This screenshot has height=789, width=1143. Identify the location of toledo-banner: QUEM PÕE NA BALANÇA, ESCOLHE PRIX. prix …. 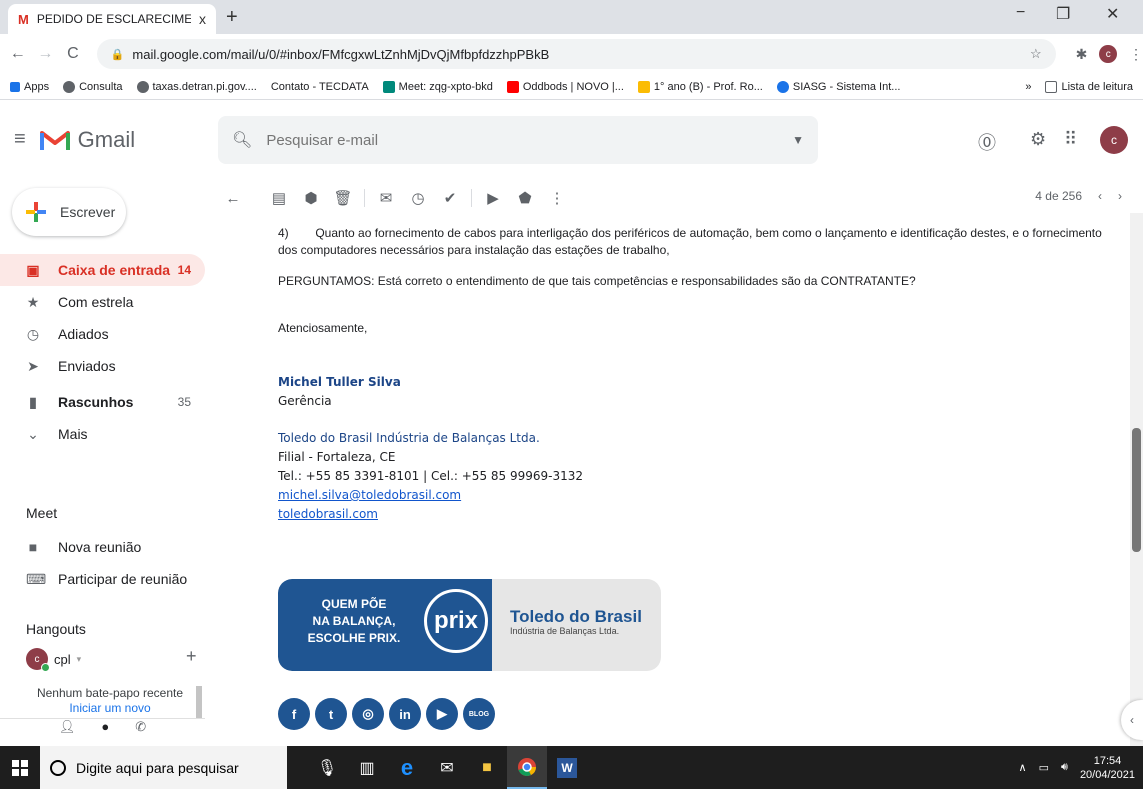
(469, 625).